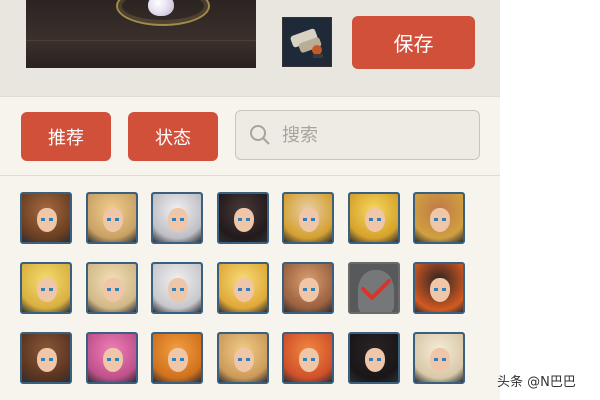 The image size is (600, 400). I want to click on equipped-item-thumbnail, so click(307, 42).